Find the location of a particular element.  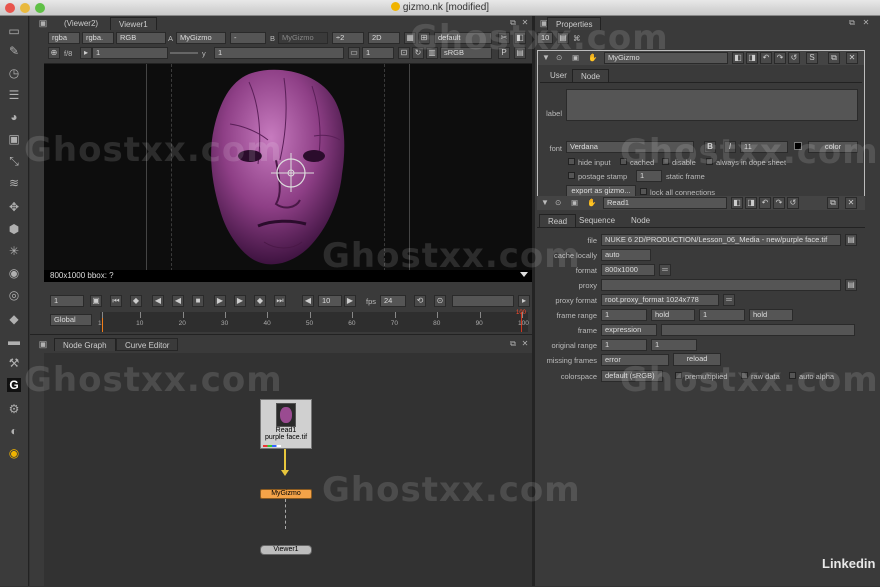

read1-revert-icon: ↺ is located at coordinates (793, 203).